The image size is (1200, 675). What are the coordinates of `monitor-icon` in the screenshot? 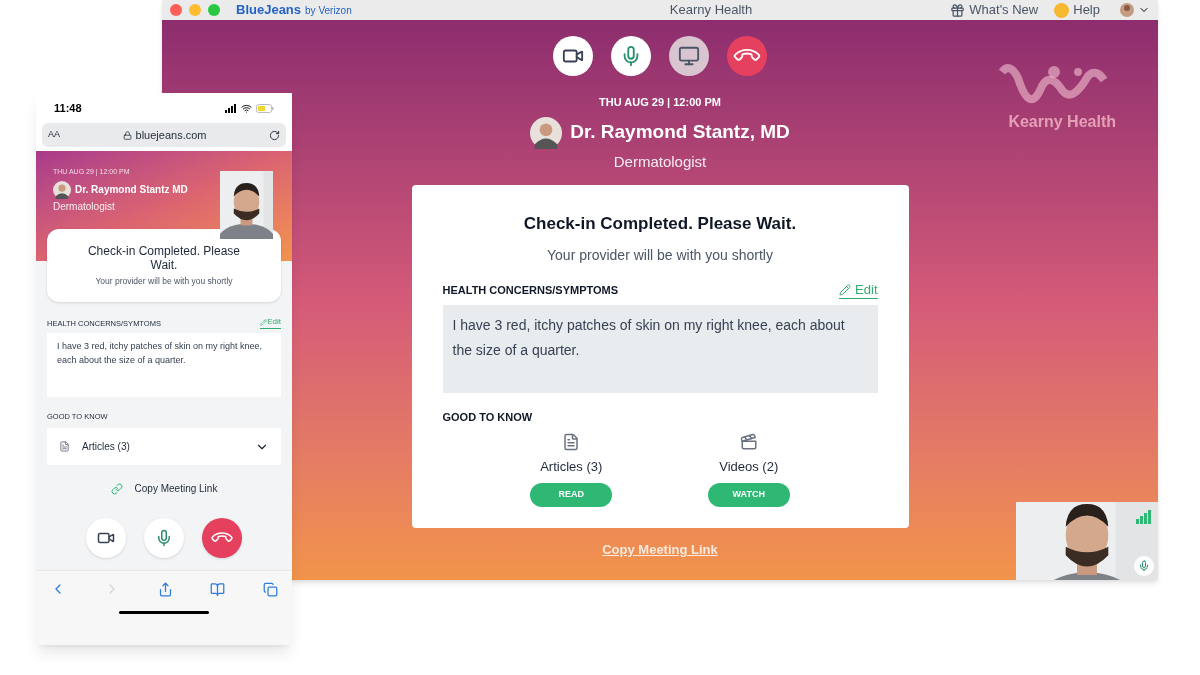 It's located at (689, 56).